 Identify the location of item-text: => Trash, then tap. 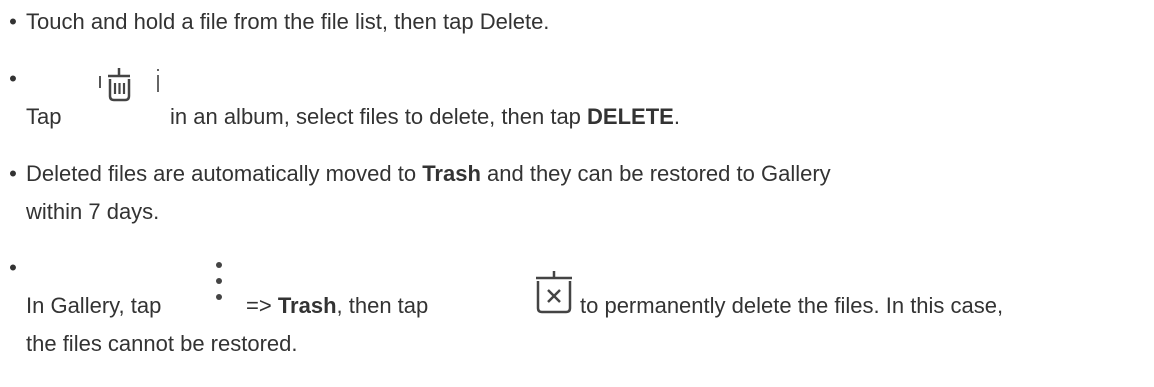
(337, 305).